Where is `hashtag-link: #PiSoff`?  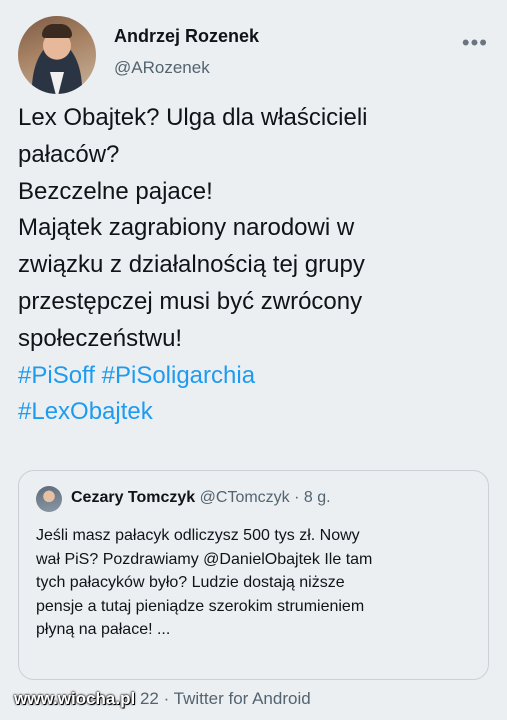 hashtag-link: #PiSoff is located at coordinates (56, 375).